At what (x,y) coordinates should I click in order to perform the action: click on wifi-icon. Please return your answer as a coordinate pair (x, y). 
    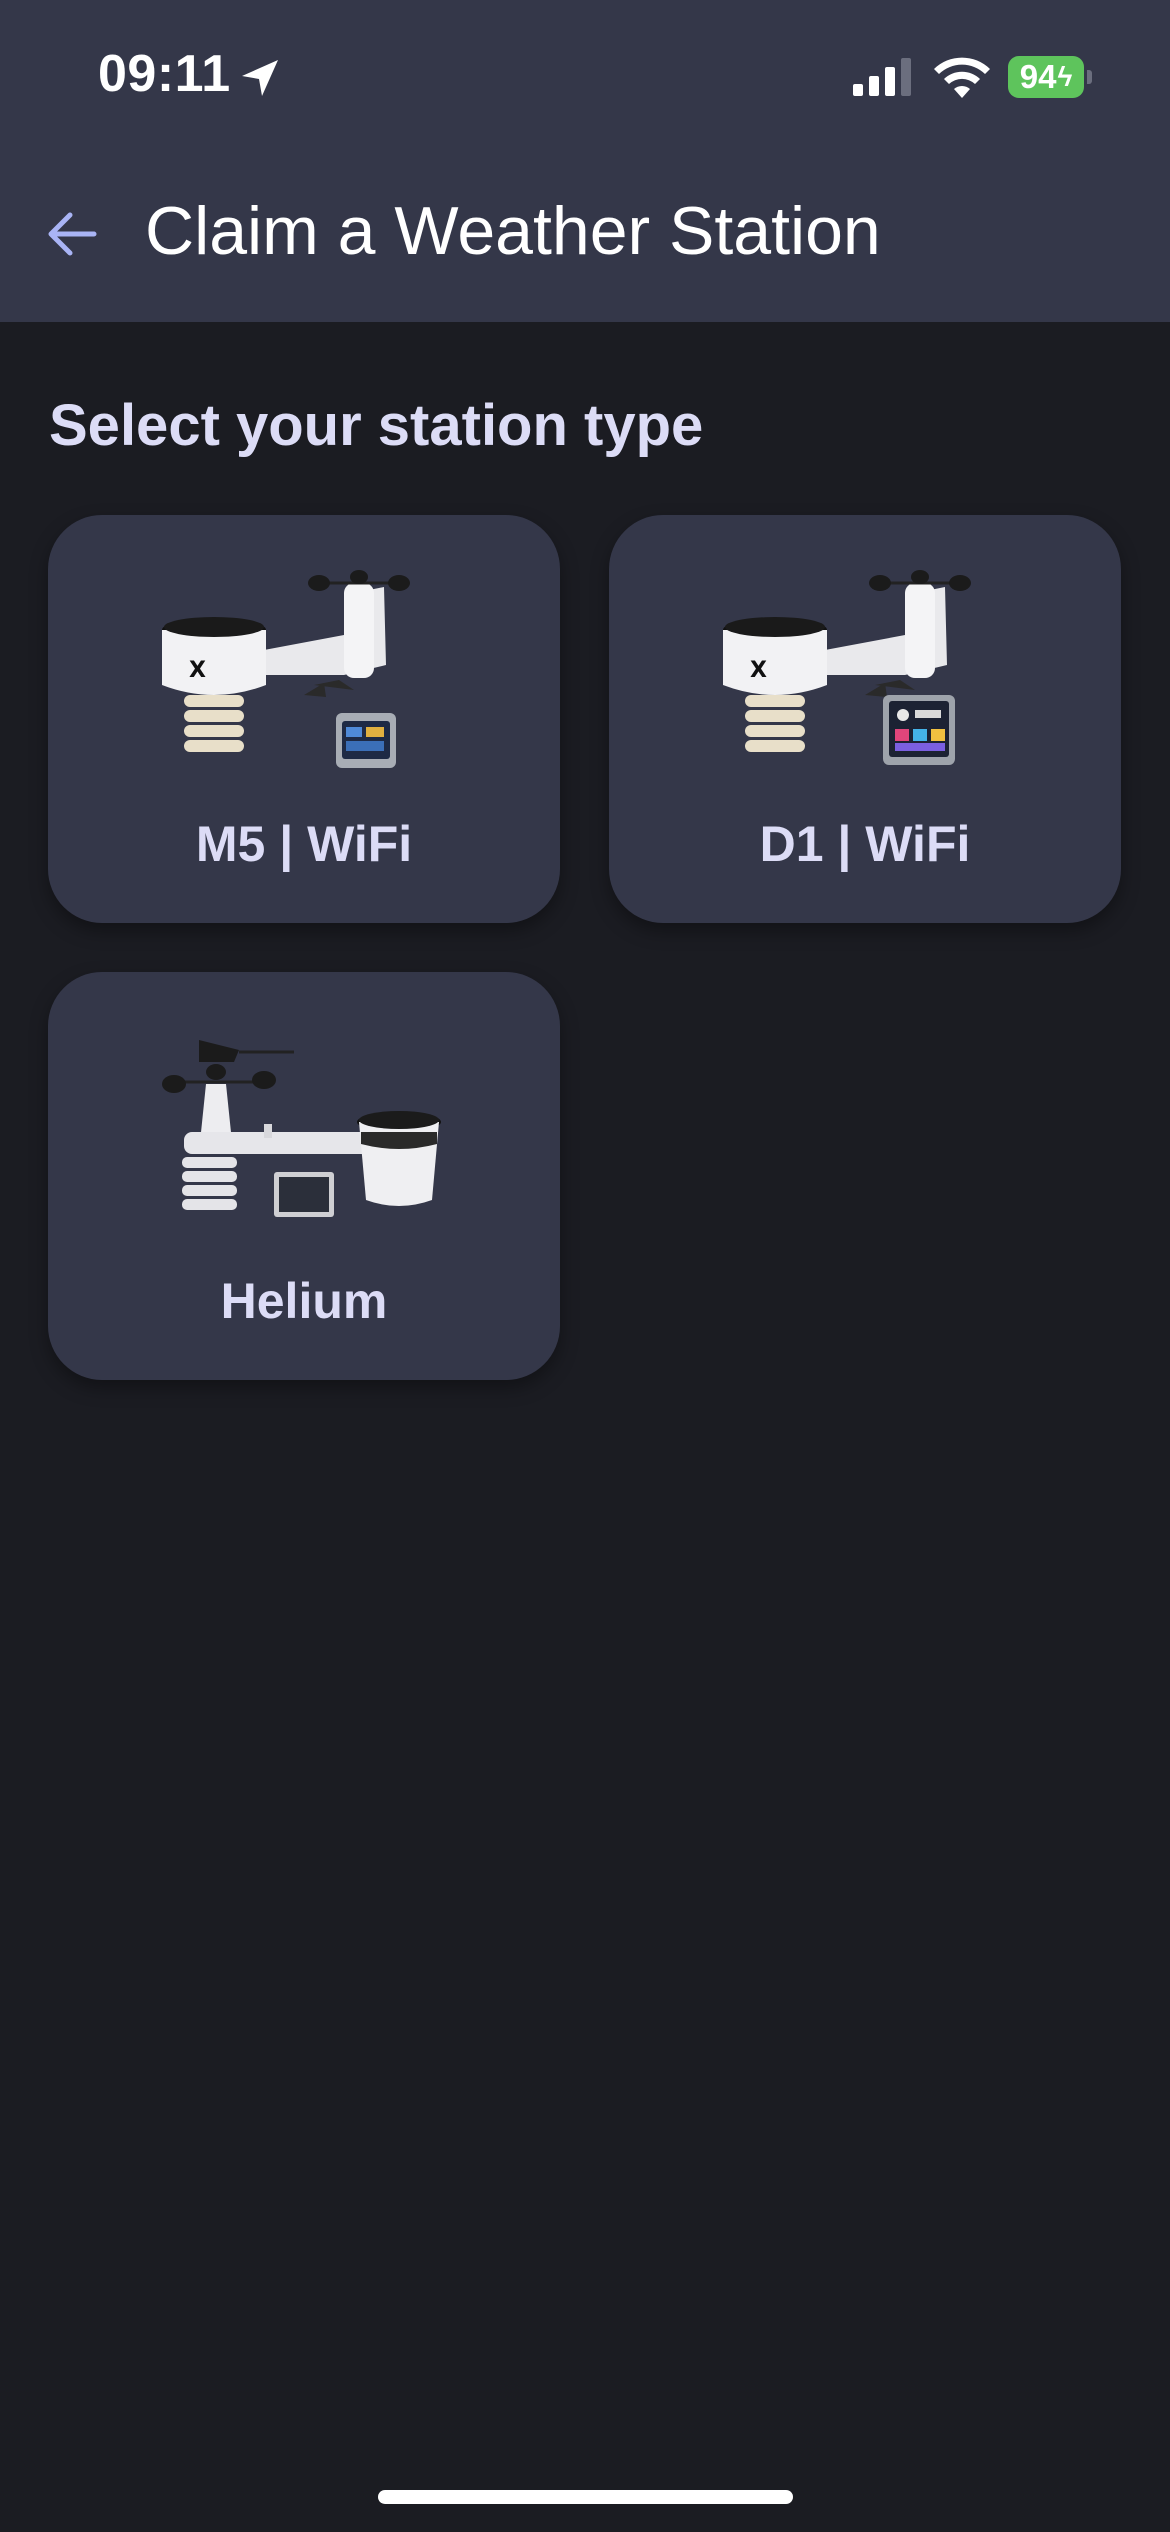
    Looking at the image, I should click on (962, 77).